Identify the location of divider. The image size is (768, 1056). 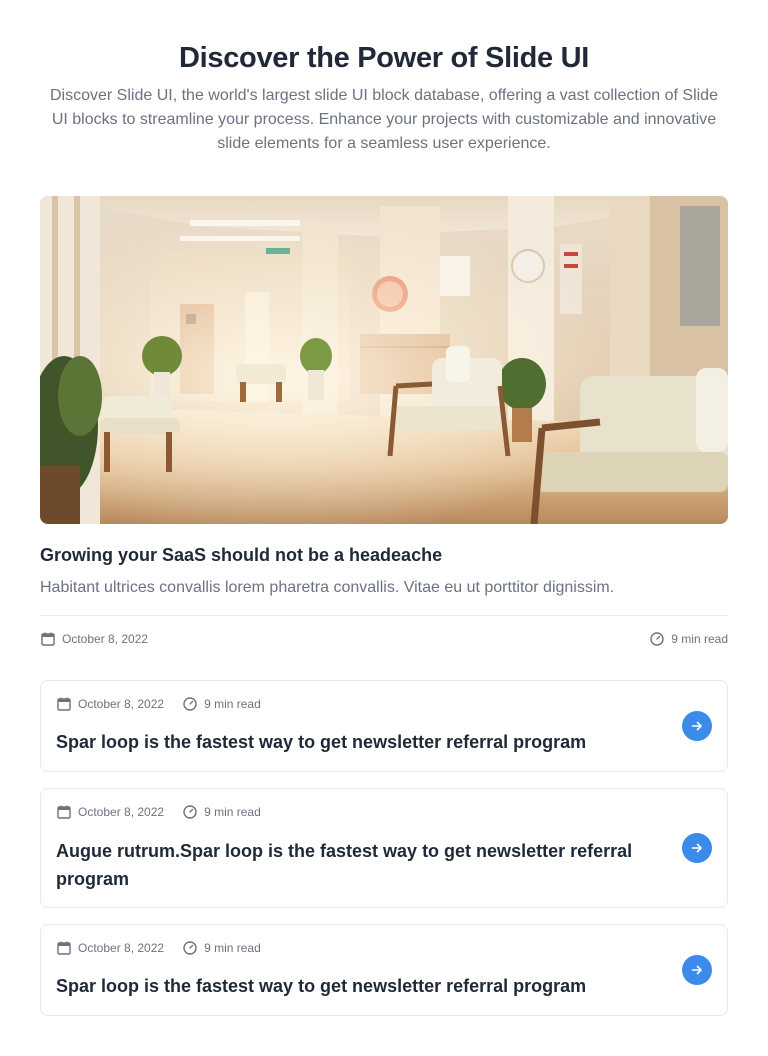
(384, 615).